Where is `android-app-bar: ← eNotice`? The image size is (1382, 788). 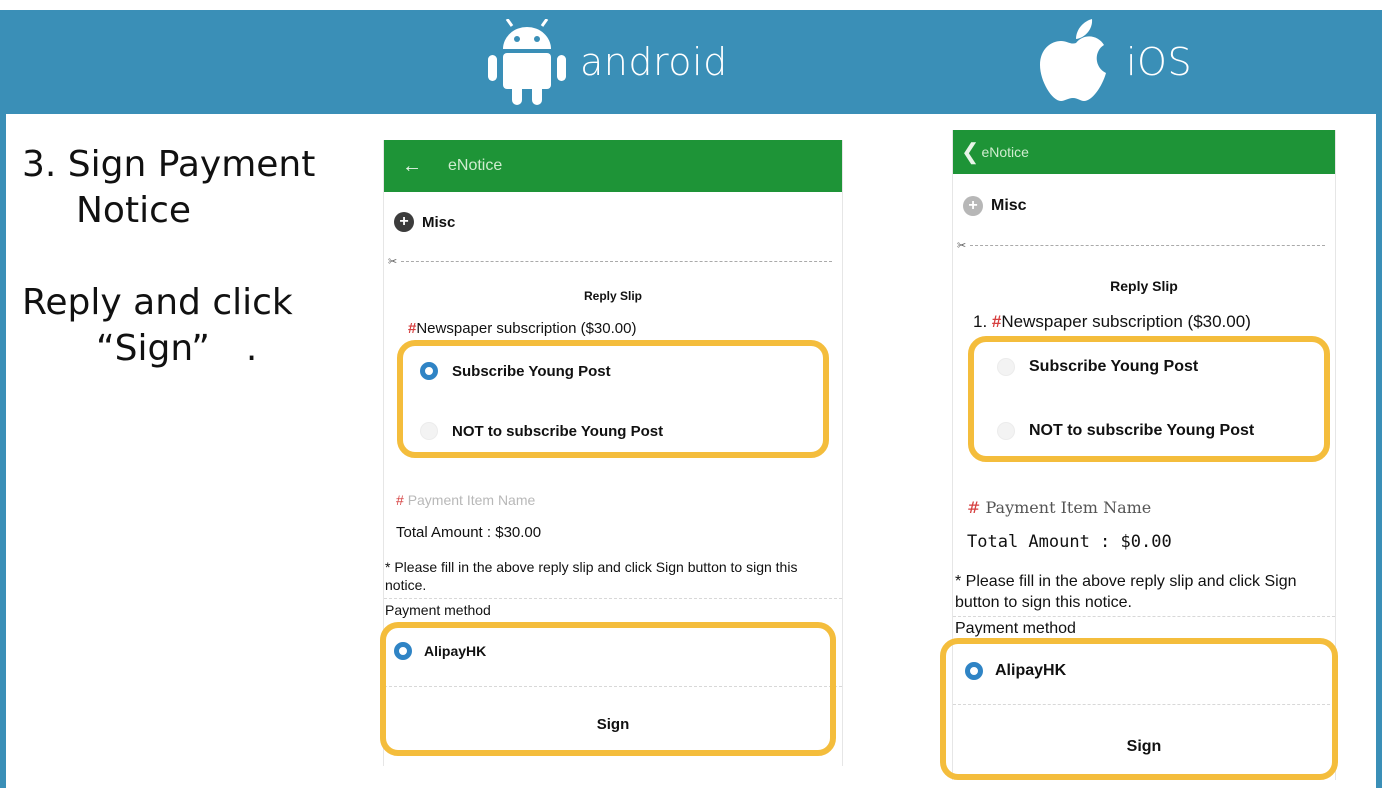
android-app-bar: ← eNotice is located at coordinates (613, 166).